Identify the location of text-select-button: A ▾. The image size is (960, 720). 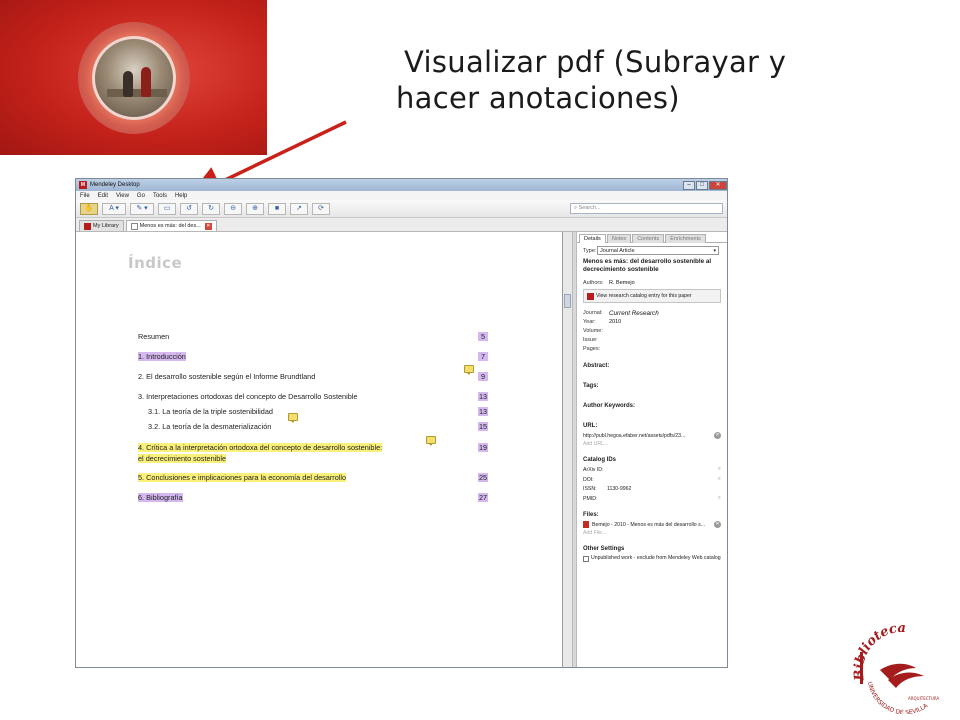
(114, 208).